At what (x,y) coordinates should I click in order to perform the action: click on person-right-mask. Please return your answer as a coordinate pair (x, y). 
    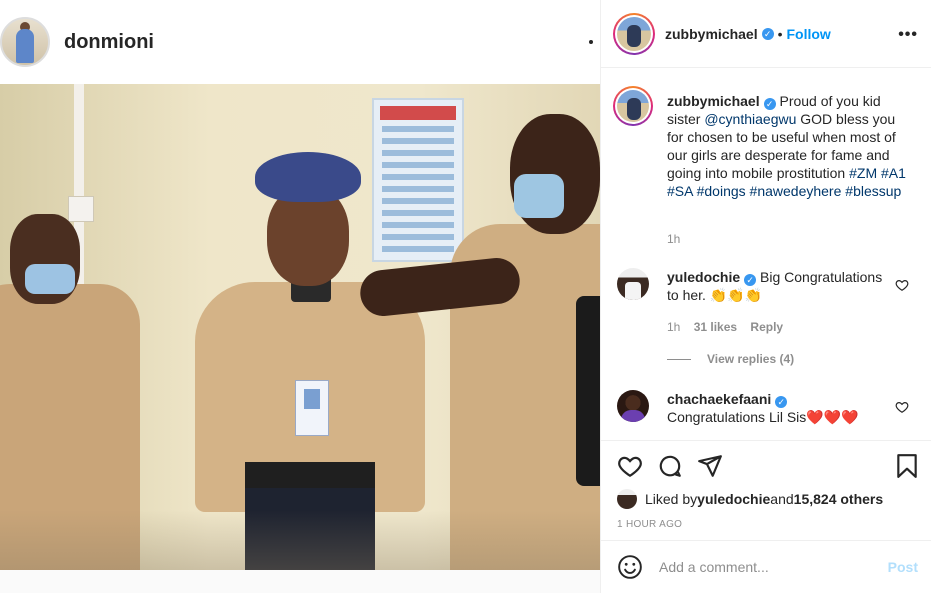
    Looking at the image, I should click on (539, 196).